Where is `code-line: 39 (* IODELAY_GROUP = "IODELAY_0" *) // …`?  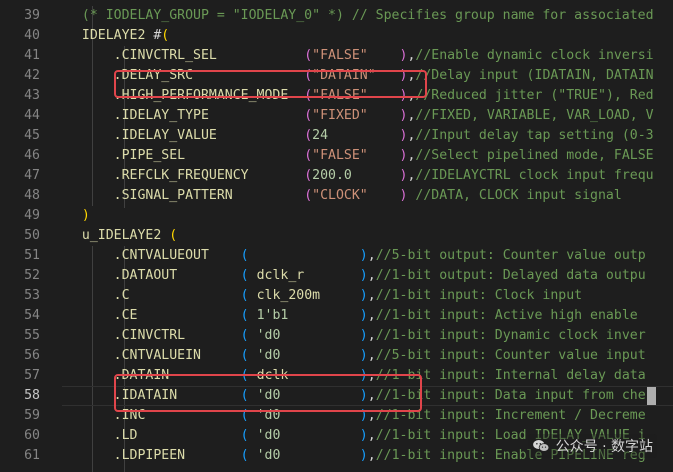 code-line: 39 (* IODELAY_GROUP = "IODELAY_0" *) // … is located at coordinates (336, 16).